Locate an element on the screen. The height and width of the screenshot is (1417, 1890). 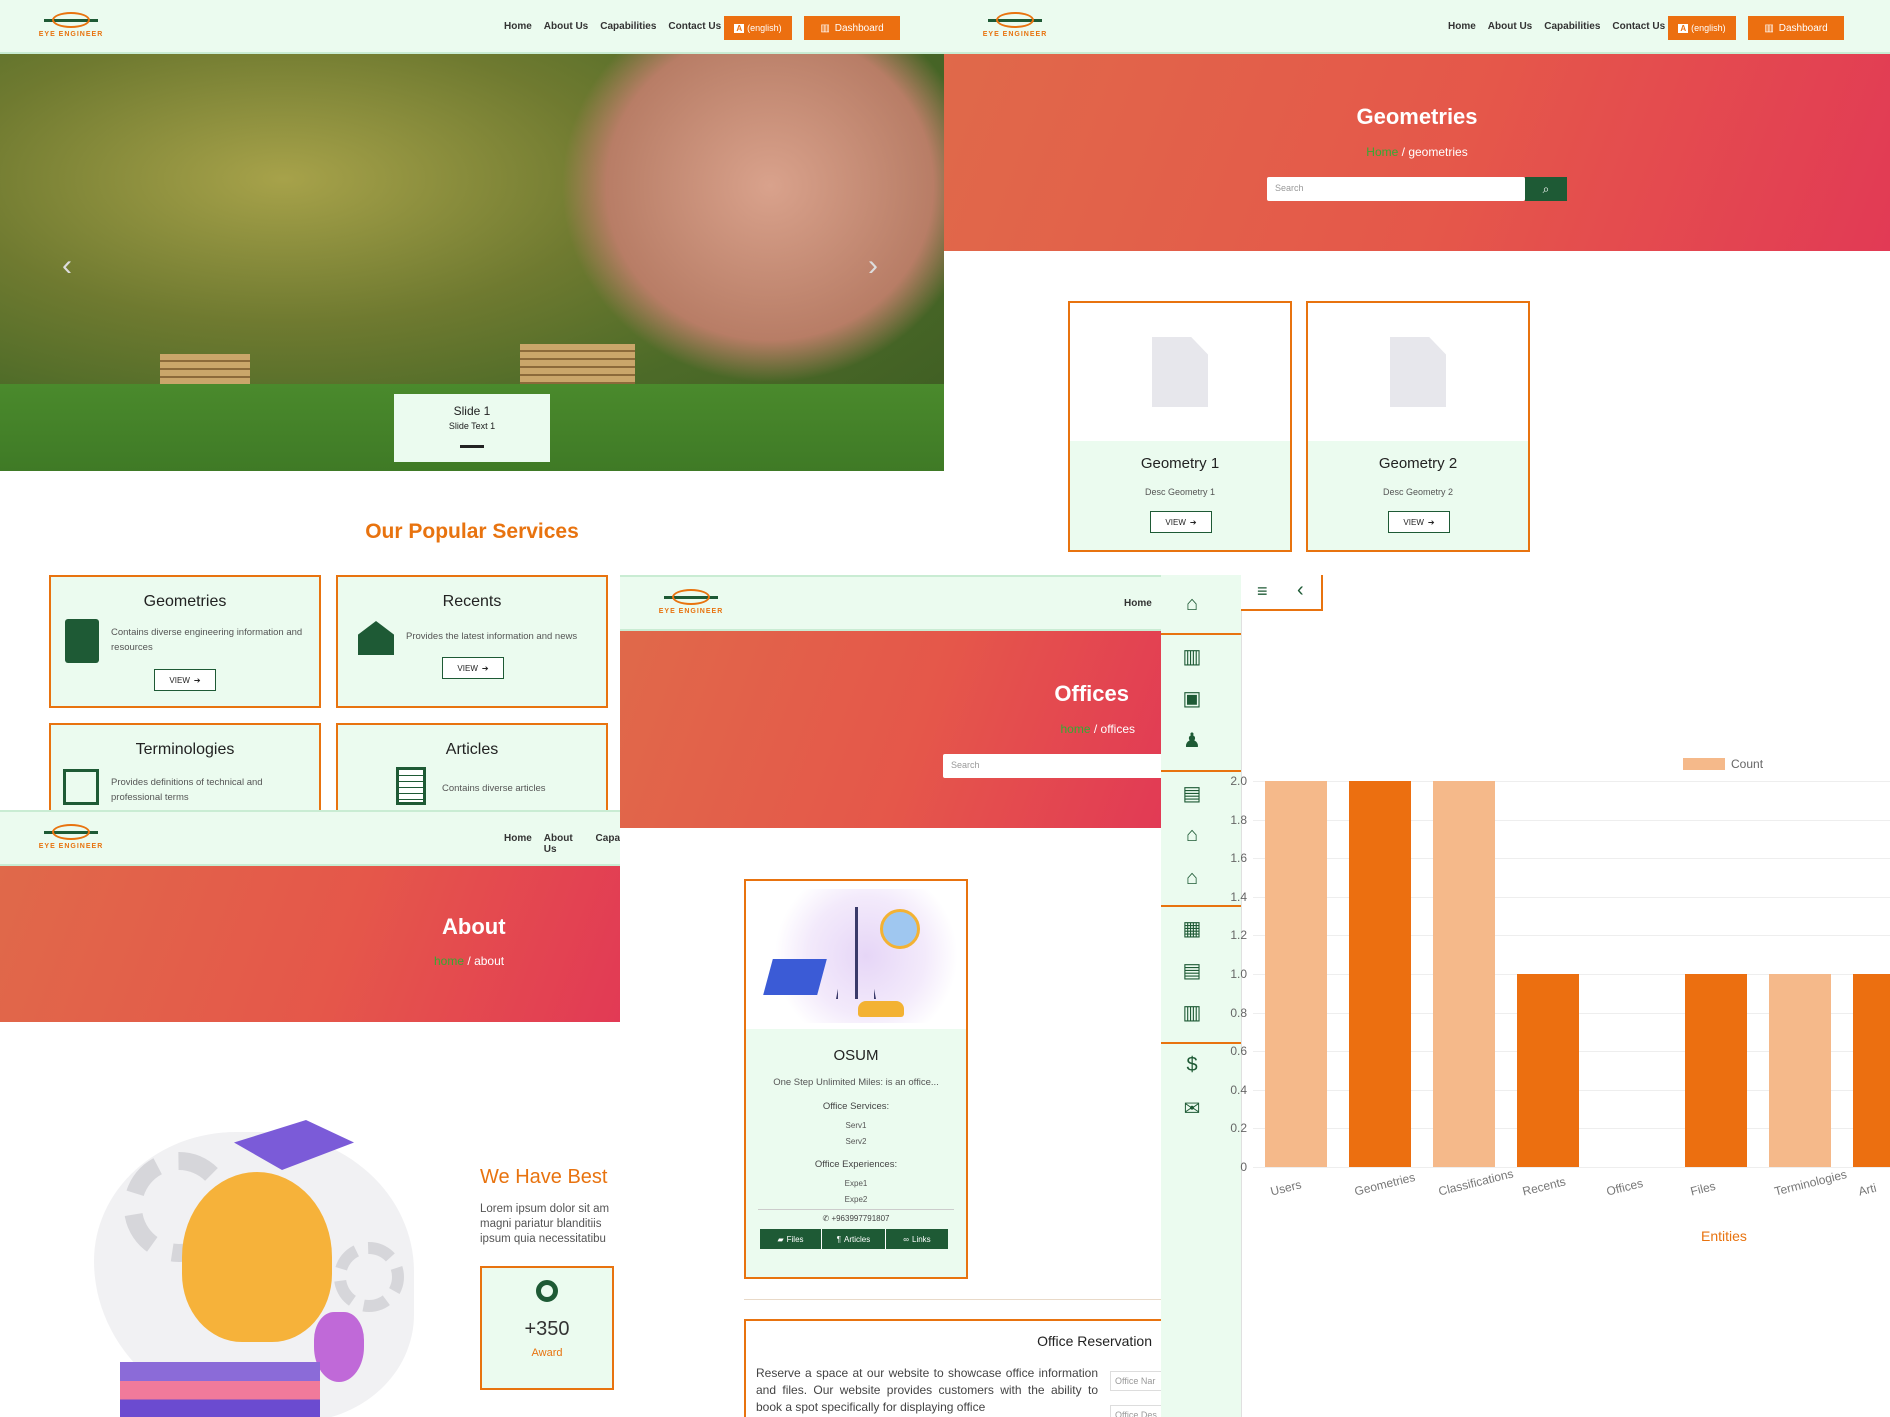
placeholder-image is located at coordinates (1180, 372).